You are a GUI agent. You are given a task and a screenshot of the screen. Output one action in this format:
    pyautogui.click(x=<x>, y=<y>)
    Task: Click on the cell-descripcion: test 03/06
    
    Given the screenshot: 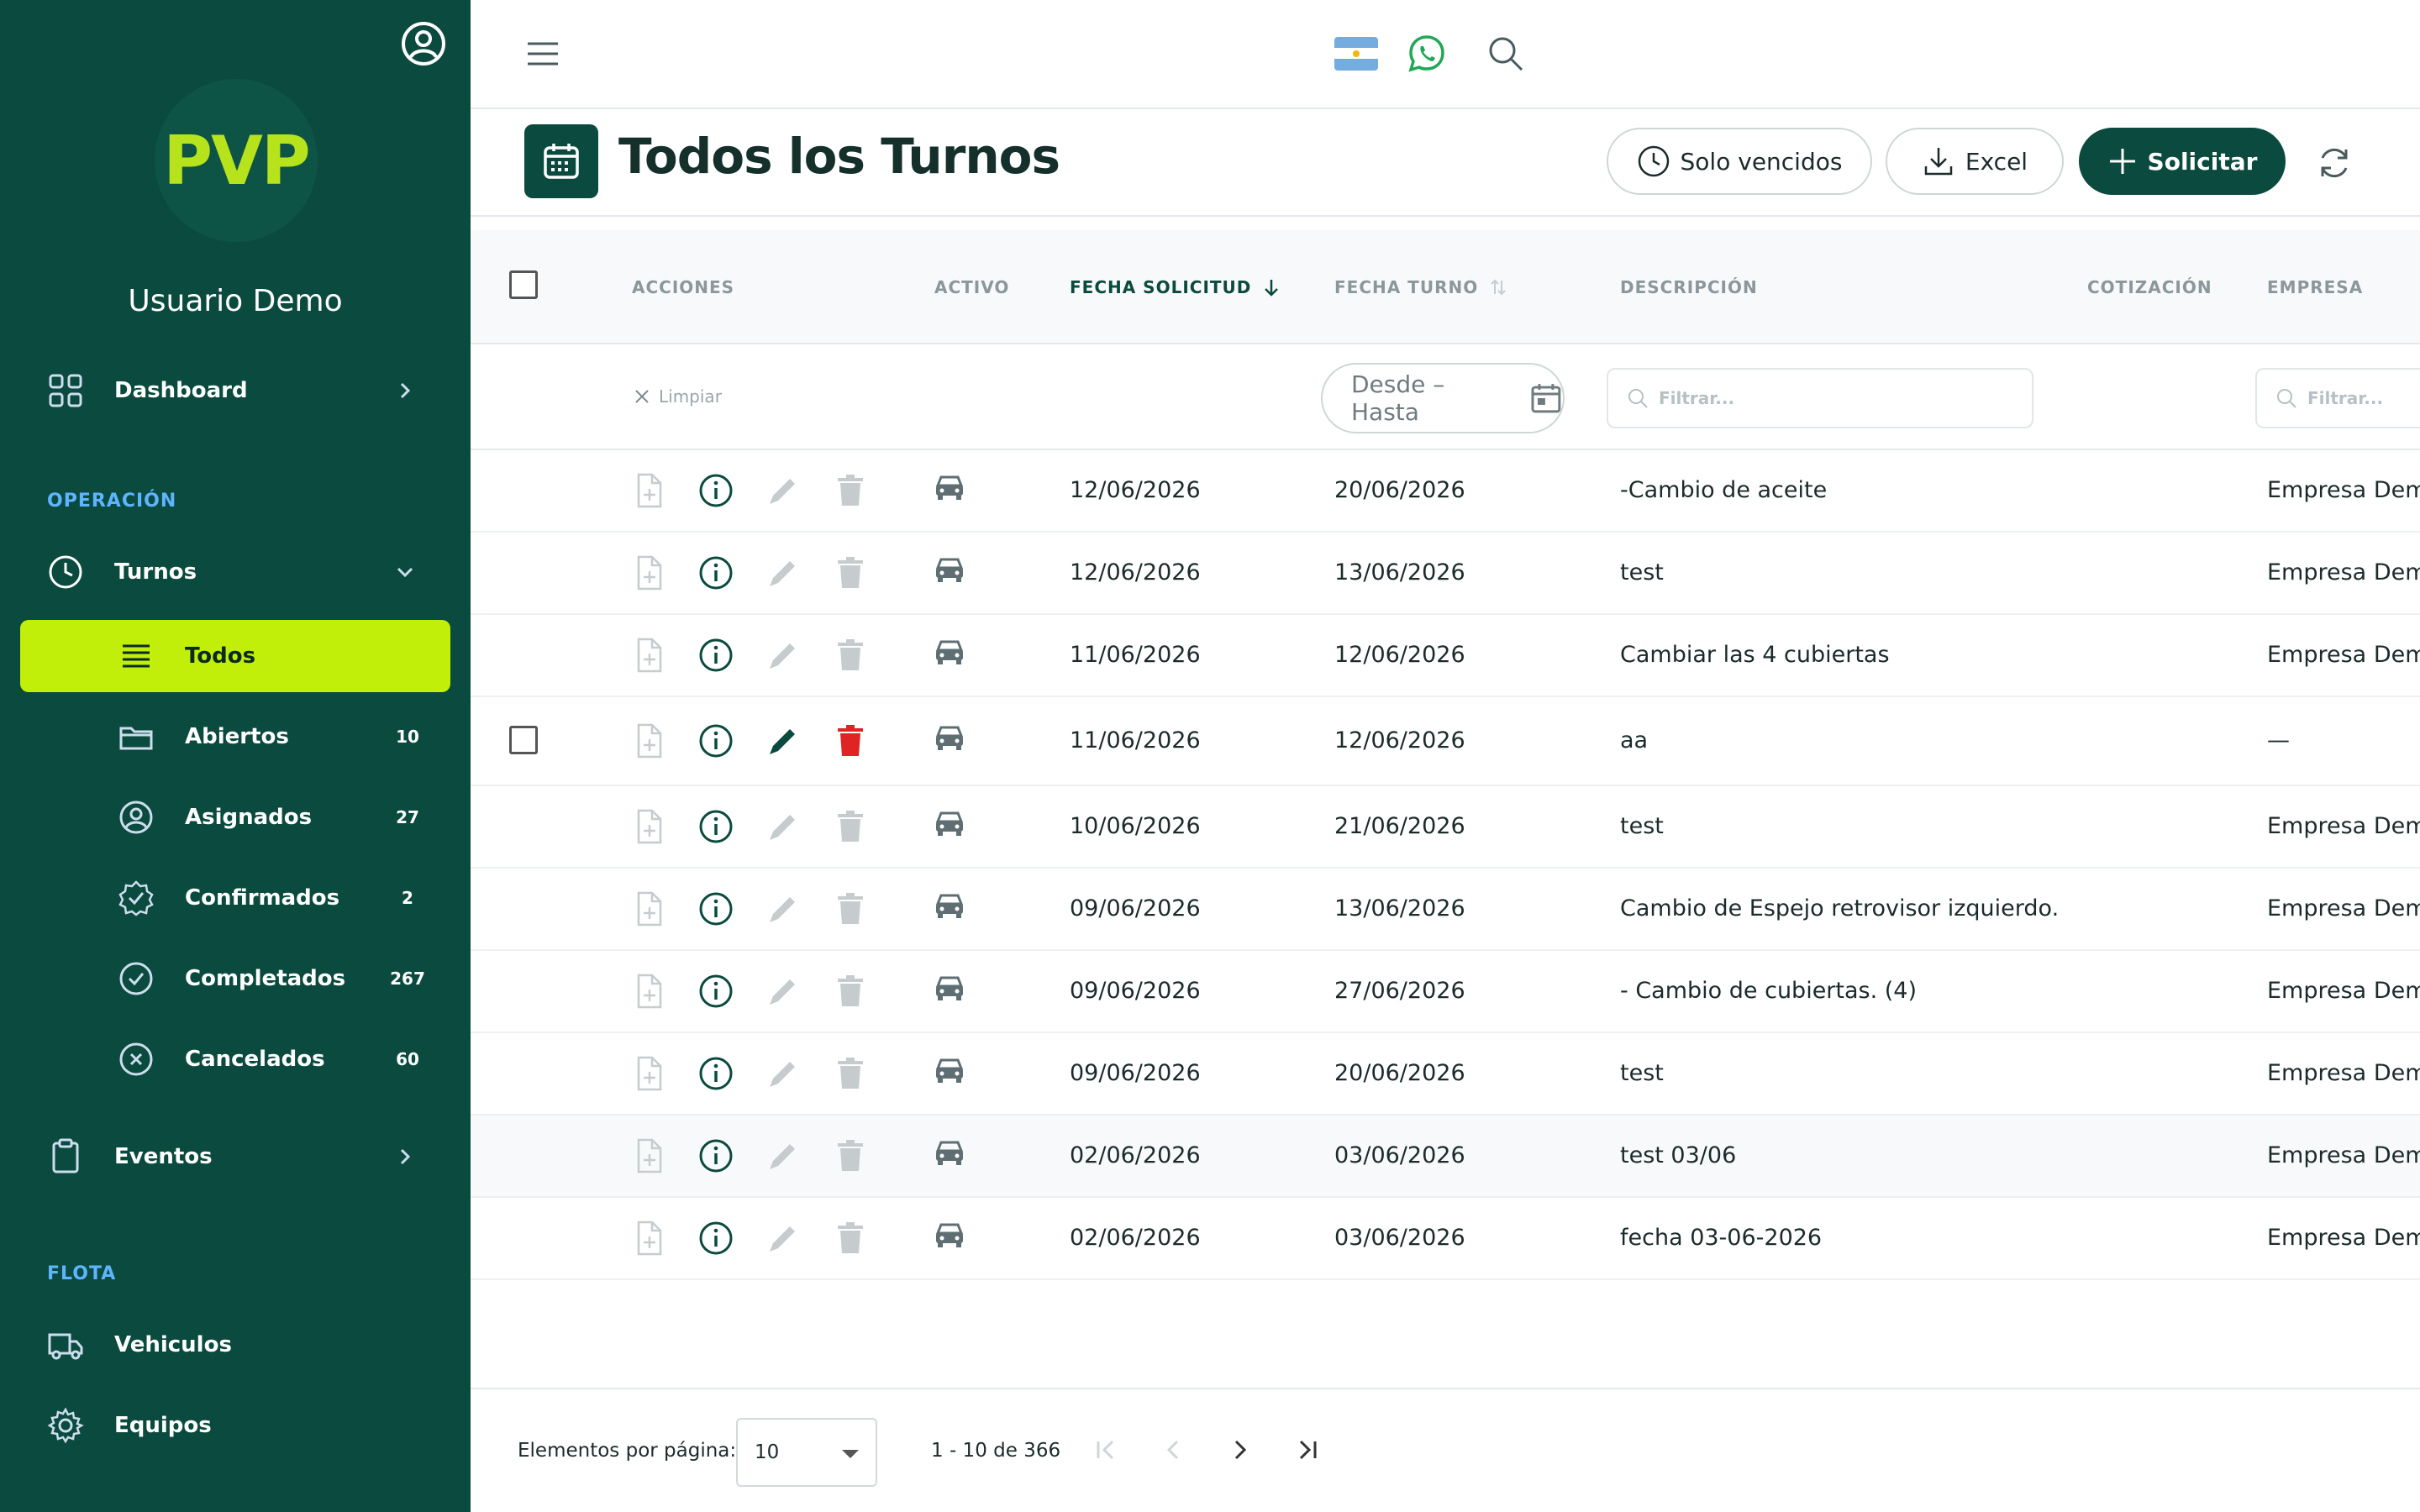 What is the action you would take?
    pyautogui.click(x=1679, y=1155)
    